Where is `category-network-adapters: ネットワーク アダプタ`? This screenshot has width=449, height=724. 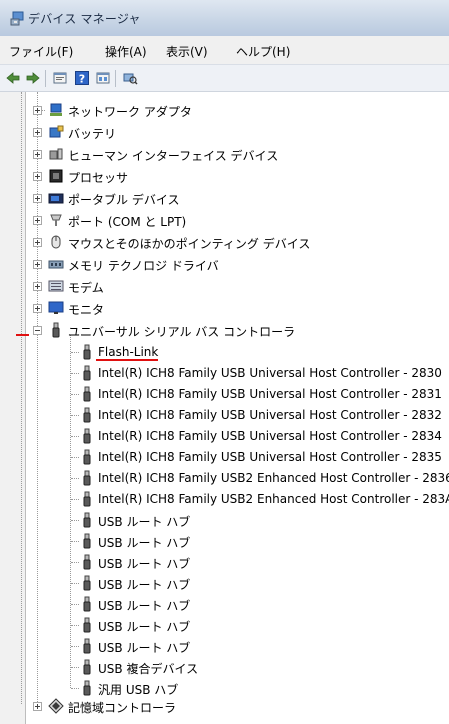 category-network-adapters: ネットワーク アダプタ is located at coordinates (236, 110).